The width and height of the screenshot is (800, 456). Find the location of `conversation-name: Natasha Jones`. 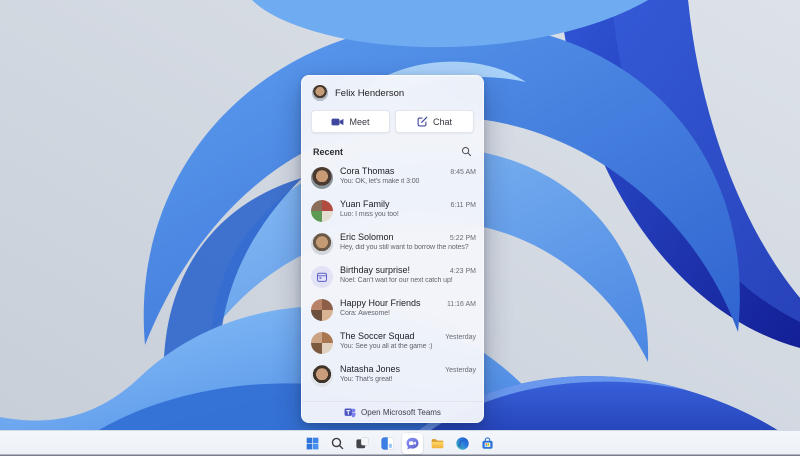

conversation-name: Natasha Jones is located at coordinates (370, 369).